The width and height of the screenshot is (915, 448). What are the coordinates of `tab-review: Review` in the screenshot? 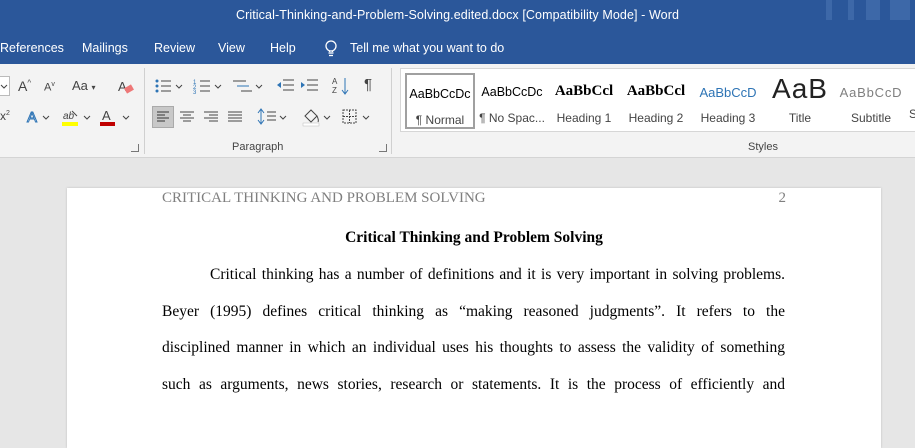 It's located at (174, 48).